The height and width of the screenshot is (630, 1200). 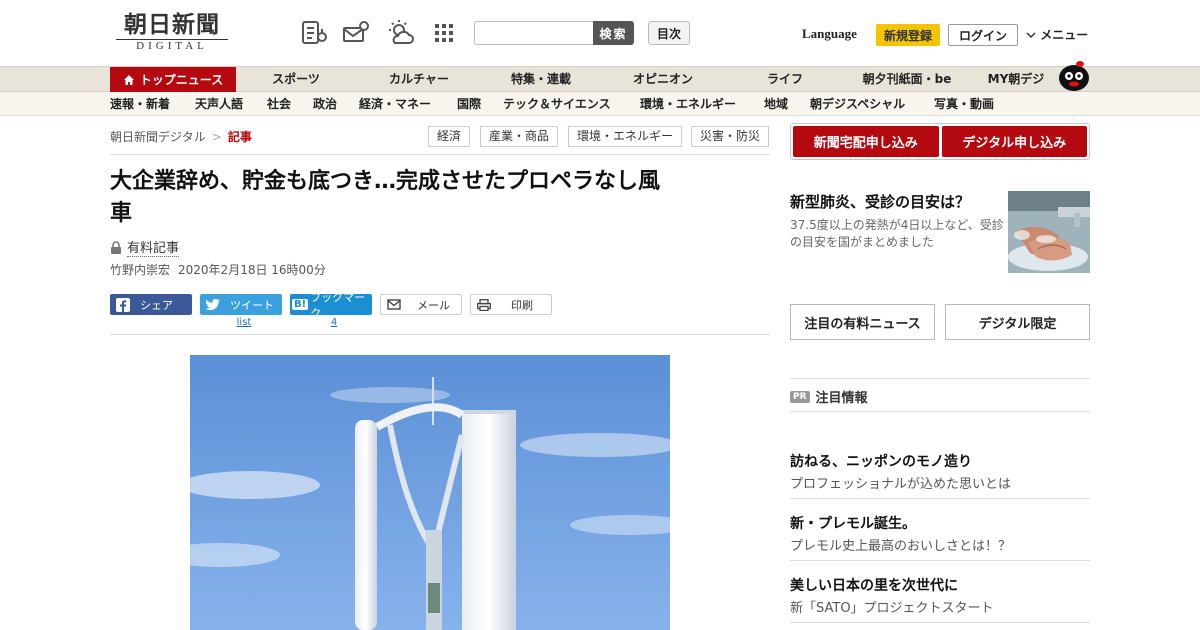 I want to click on facebook-icon, so click(x=123, y=304).